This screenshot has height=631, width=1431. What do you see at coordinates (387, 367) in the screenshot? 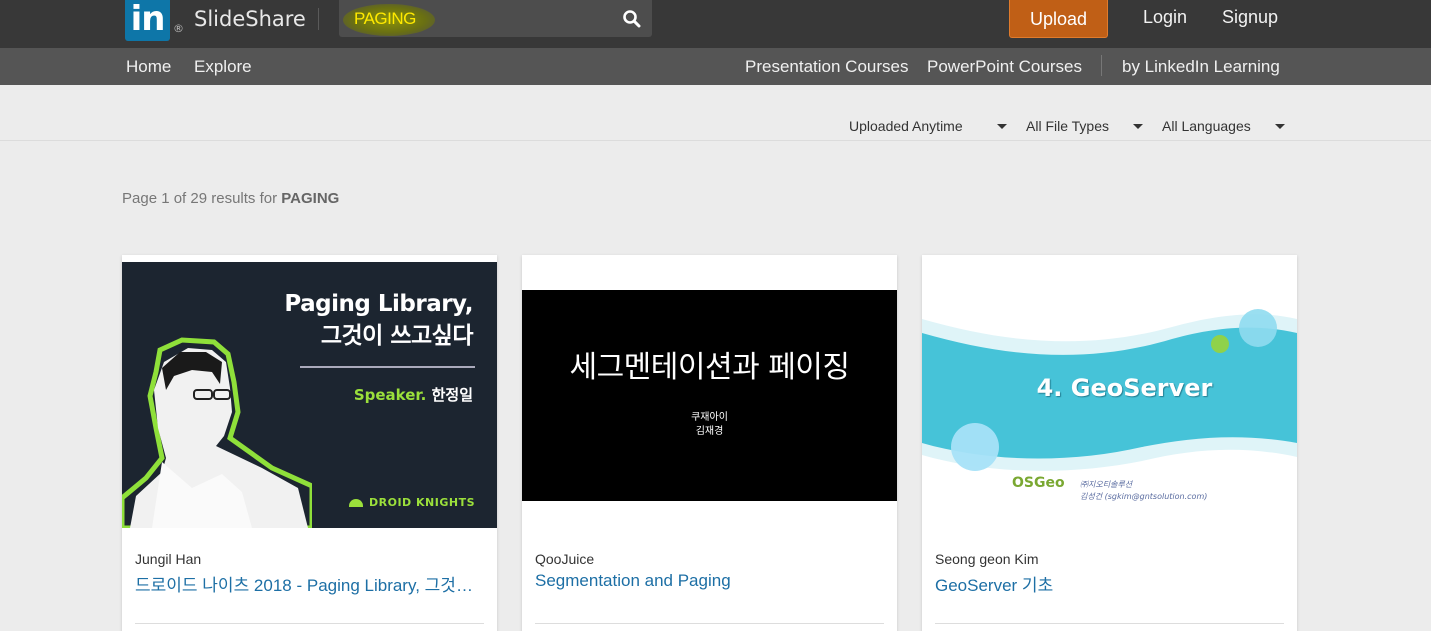
I see `thumb-divider` at bounding box center [387, 367].